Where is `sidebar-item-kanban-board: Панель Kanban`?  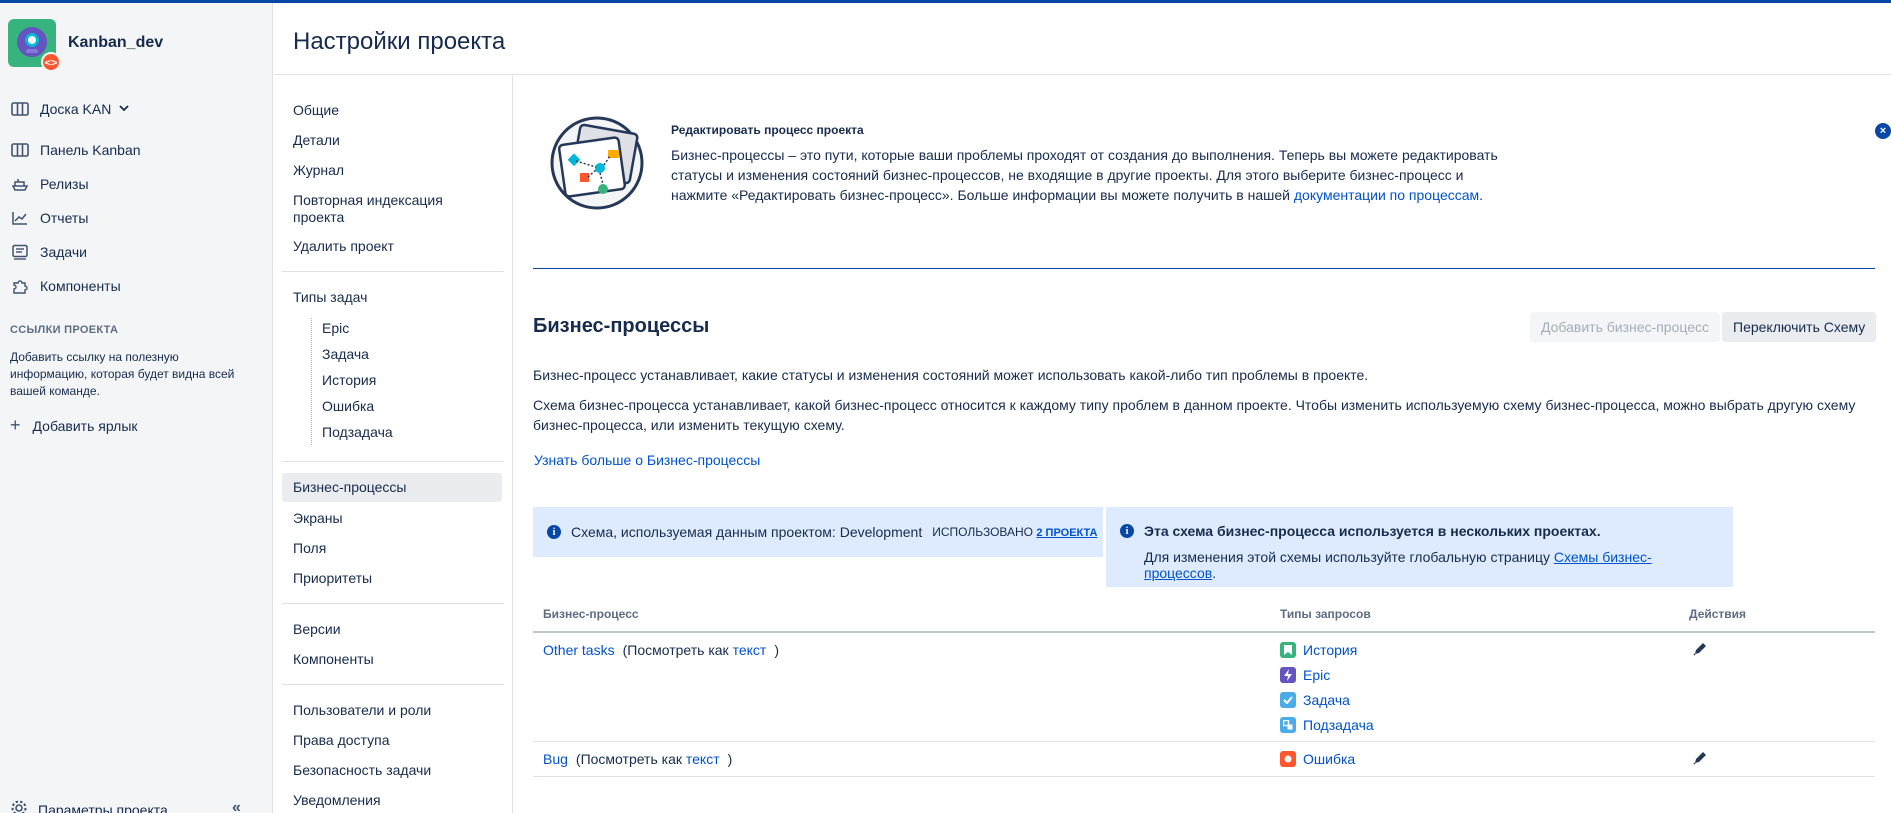
sidebar-item-kanban-board: Панель Kanban is located at coordinates (75, 150).